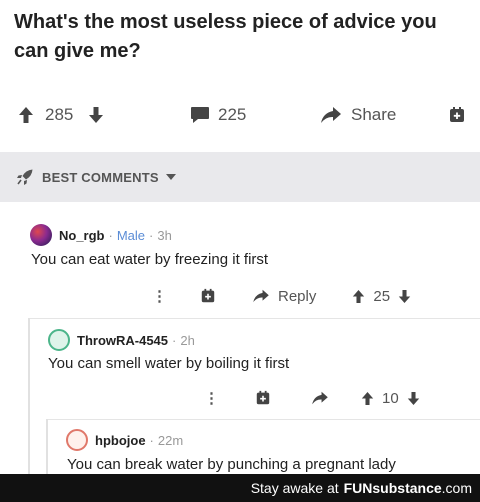 Image resolution: width=480 pixels, height=502 pixels. I want to click on comments-header-band: BEST COMMENTS, so click(240, 177).